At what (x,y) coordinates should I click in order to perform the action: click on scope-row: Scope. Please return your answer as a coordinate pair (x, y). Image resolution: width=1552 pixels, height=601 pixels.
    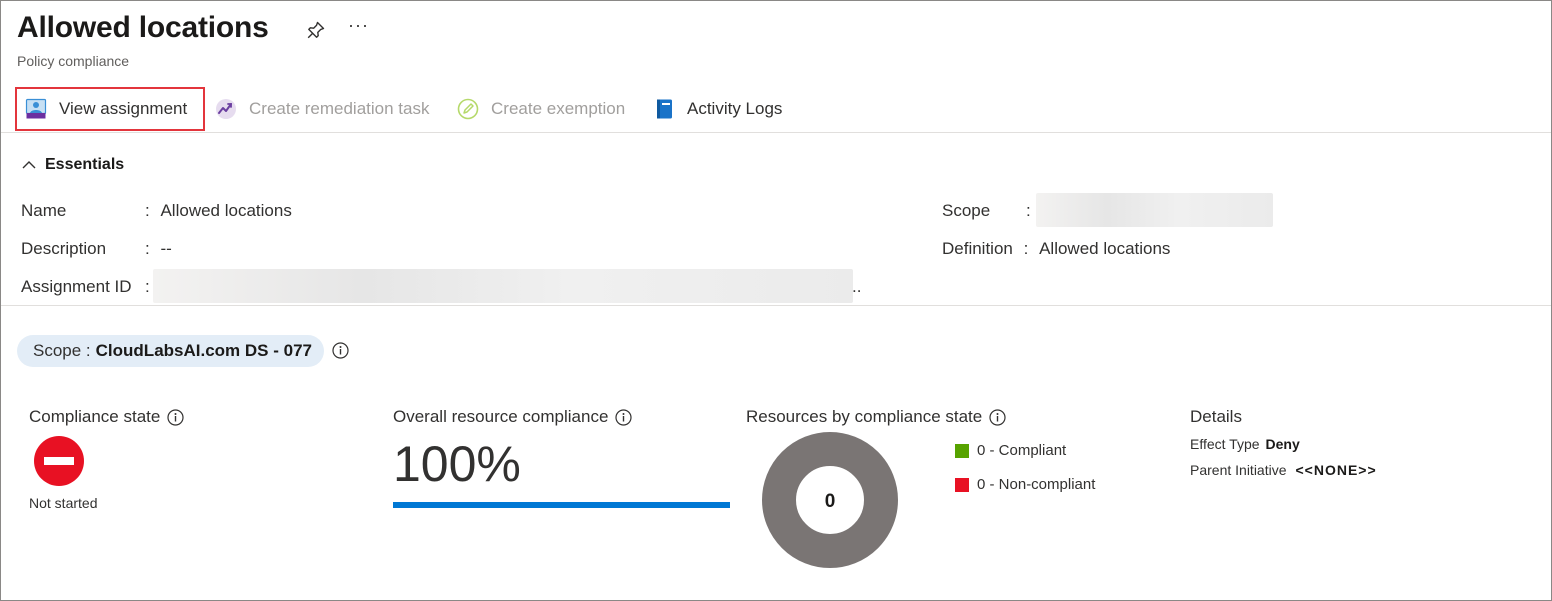
    Looking at the image, I should click on (966, 211).